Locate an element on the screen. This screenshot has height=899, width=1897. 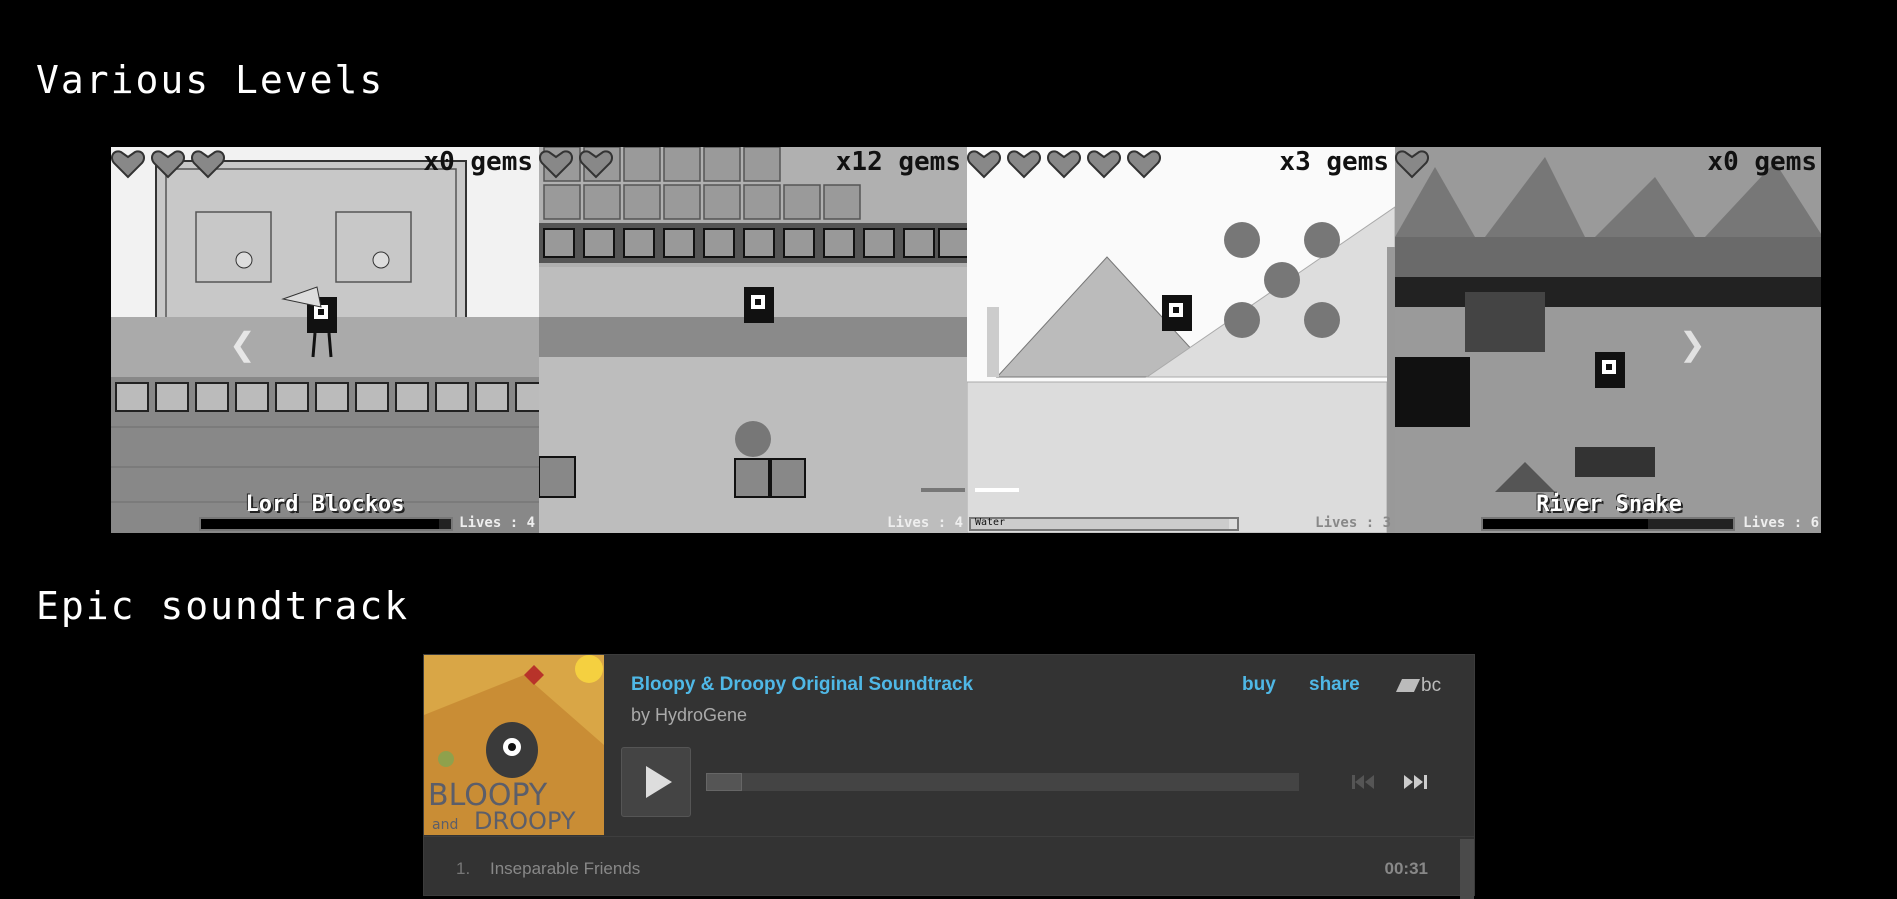
slide-lord-blockos: x0 gems Lord Blockos Lives : 4 is located at coordinates (325, 340).